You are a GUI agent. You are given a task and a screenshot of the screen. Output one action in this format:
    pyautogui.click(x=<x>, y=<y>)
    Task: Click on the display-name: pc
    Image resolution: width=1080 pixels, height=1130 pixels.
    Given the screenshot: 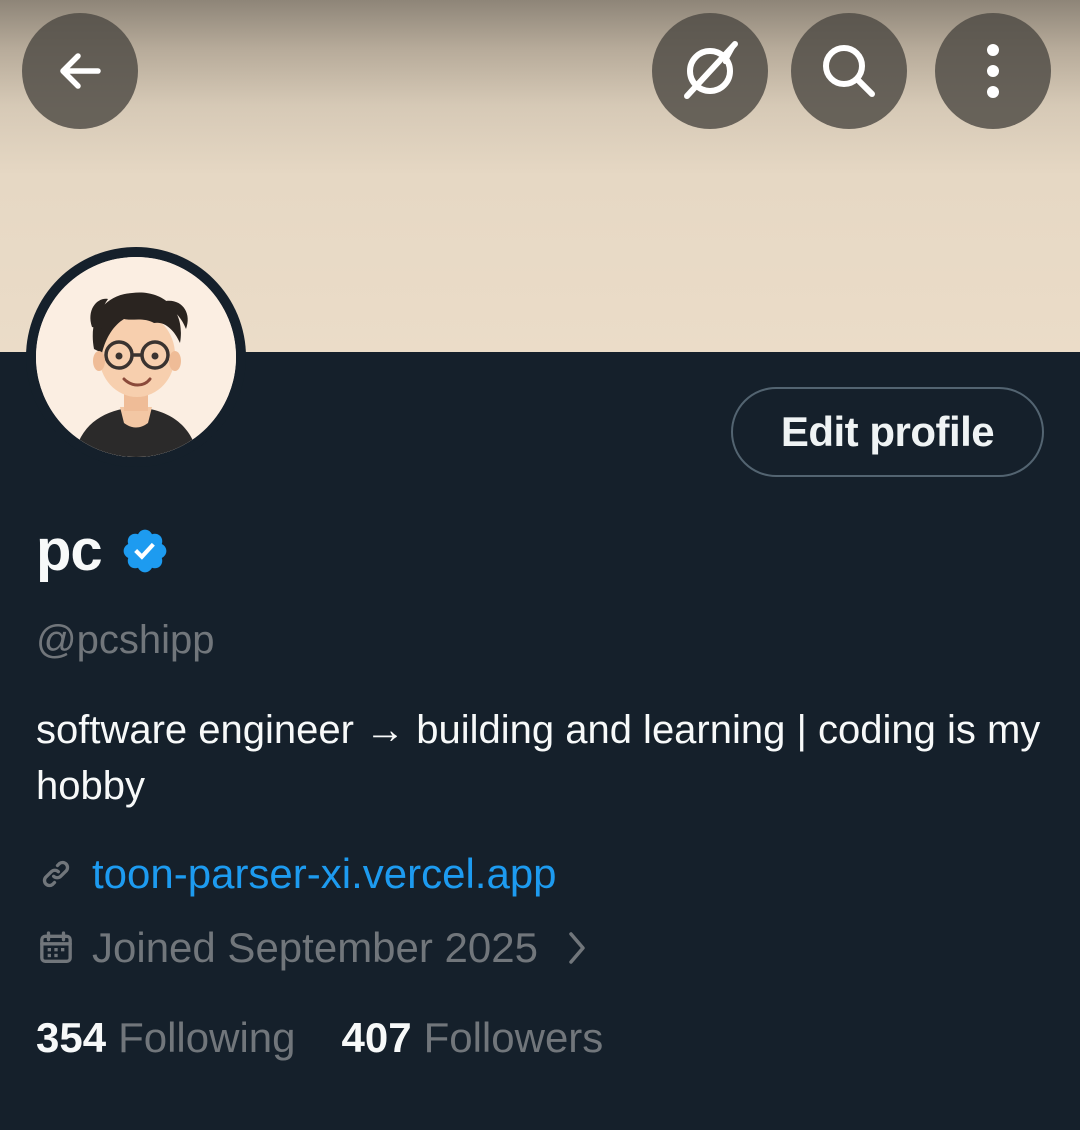 What is the action you would take?
    pyautogui.click(x=69, y=550)
    